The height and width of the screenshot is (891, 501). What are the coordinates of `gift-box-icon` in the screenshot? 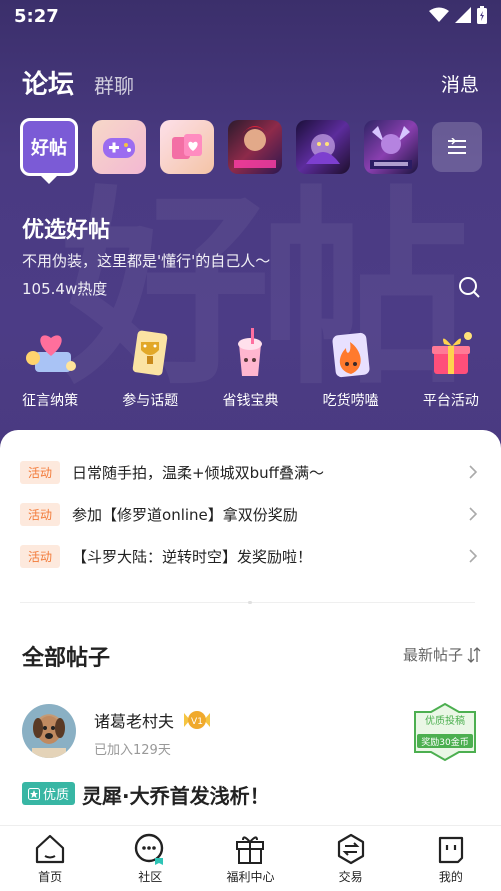 It's located at (451, 353).